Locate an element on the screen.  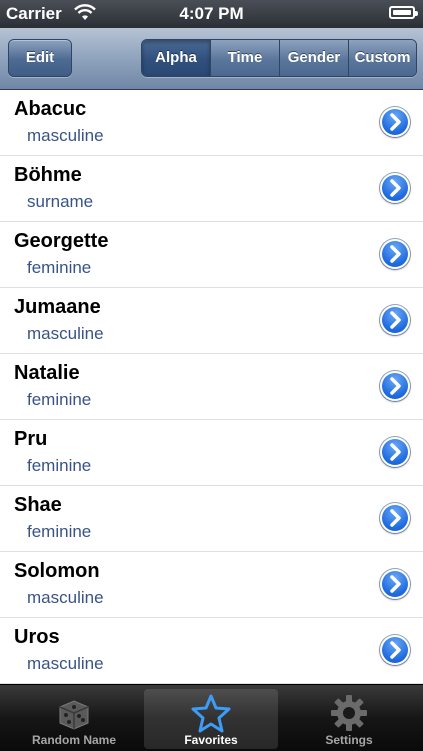
gender-label: surname is located at coordinates (60, 201).